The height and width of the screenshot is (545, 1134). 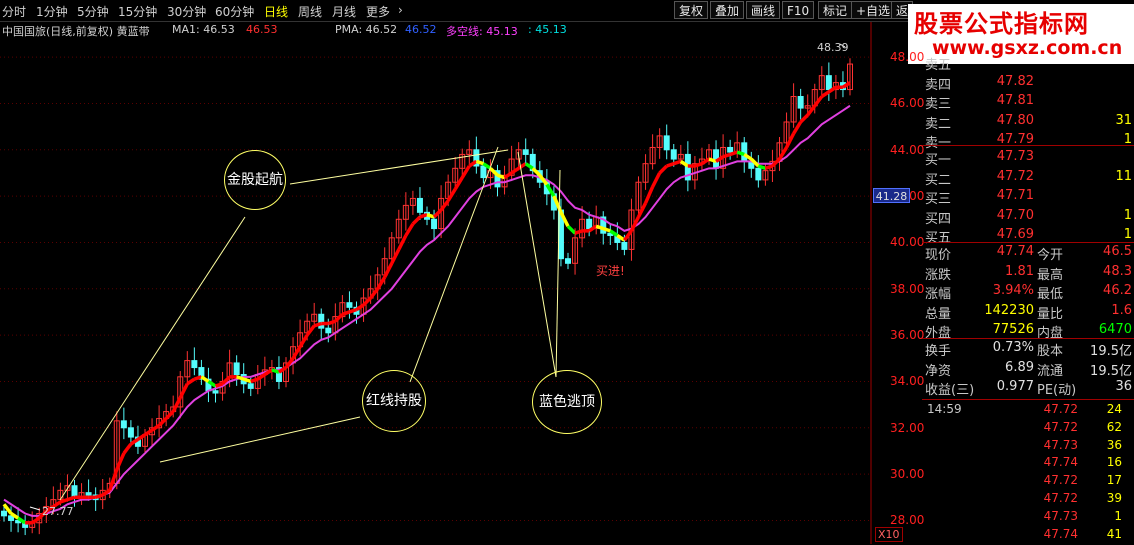 I want to click on toolbar-button-0: 复权, so click(x=691, y=10).